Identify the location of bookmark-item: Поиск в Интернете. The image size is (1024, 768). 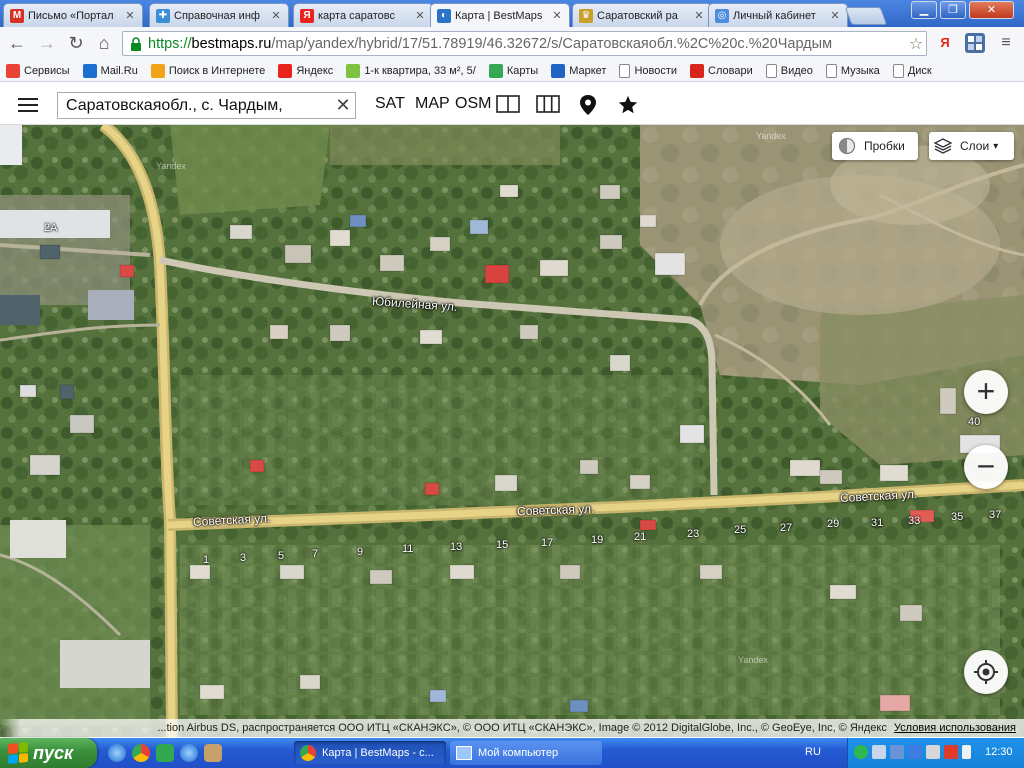
(208, 70).